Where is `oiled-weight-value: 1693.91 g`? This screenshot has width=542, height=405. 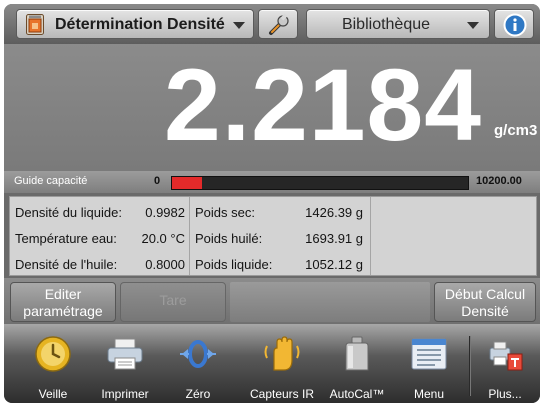 oiled-weight-value: 1693.91 g is located at coordinates (334, 238).